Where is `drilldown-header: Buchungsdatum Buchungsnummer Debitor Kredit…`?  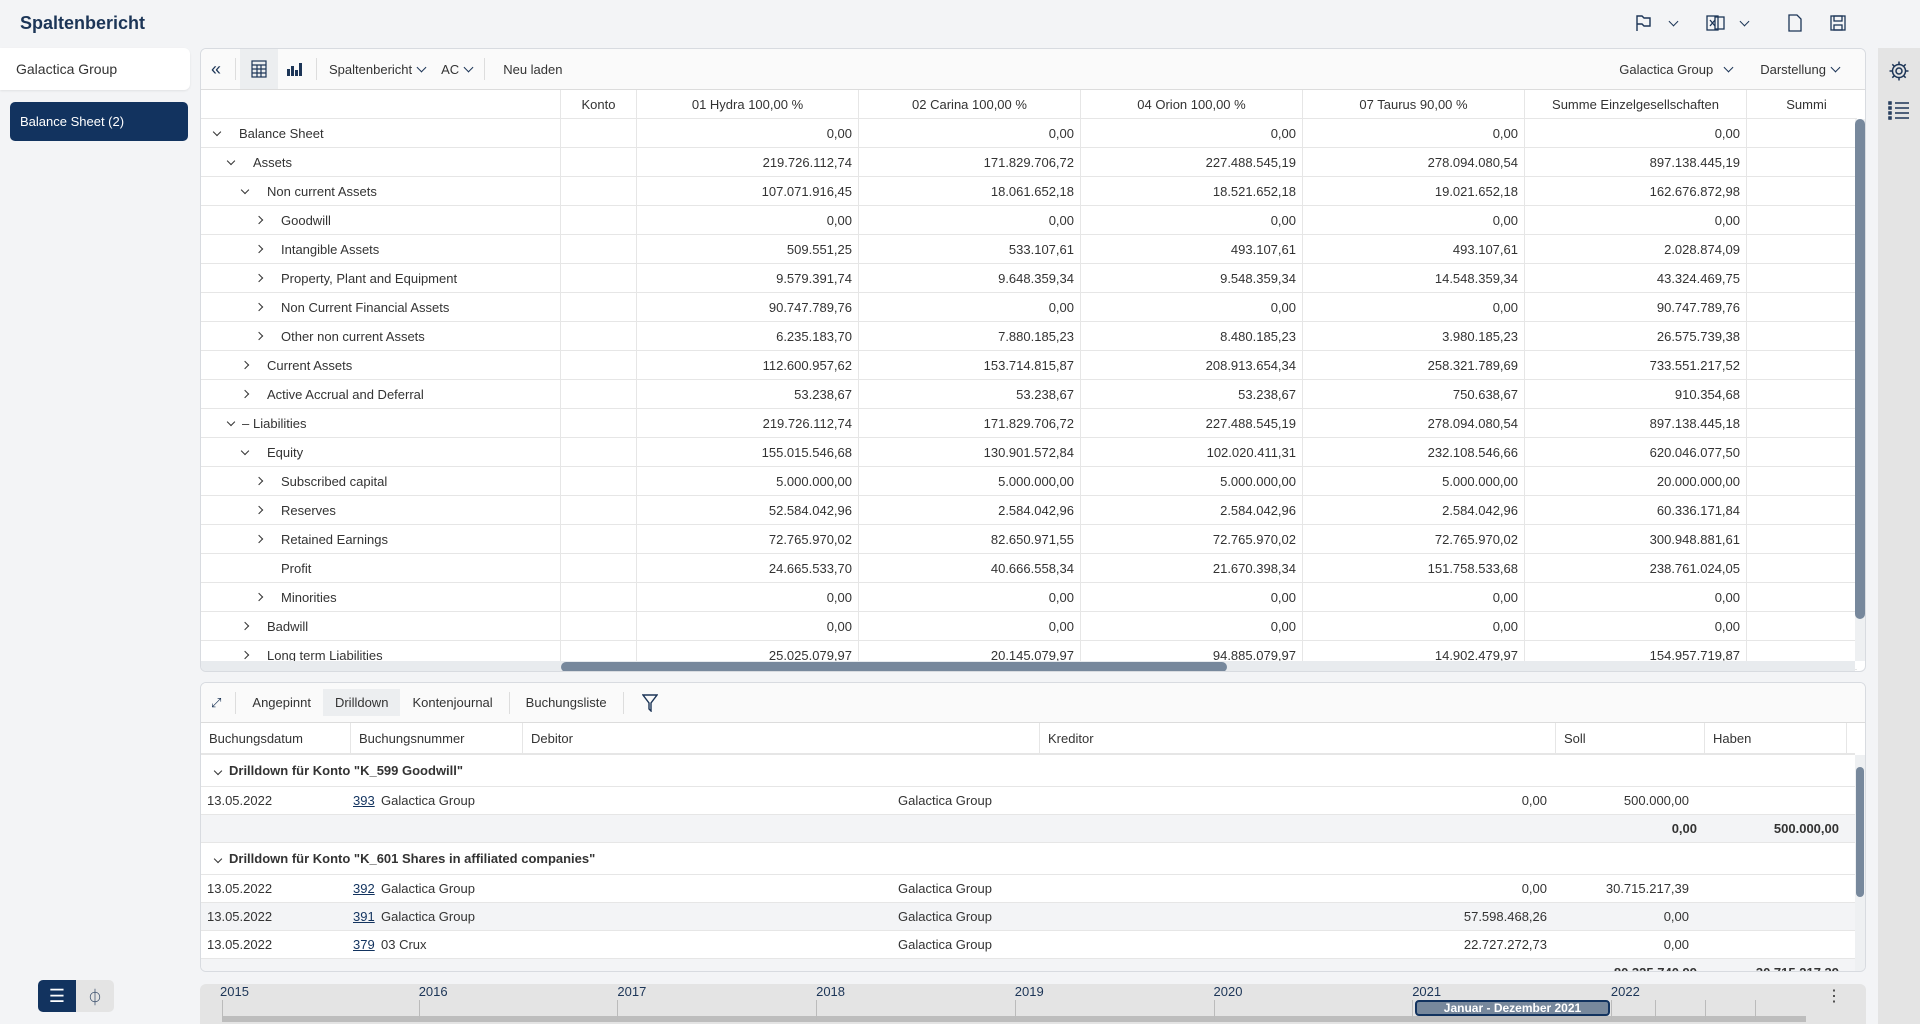 drilldown-header: Buchungsdatum Buchungsnummer Debitor Kredit… is located at coordinates (1028, 739).